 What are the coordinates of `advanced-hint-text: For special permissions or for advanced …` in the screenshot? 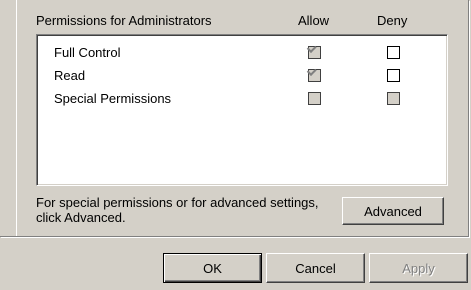 It's located at (177, 210).